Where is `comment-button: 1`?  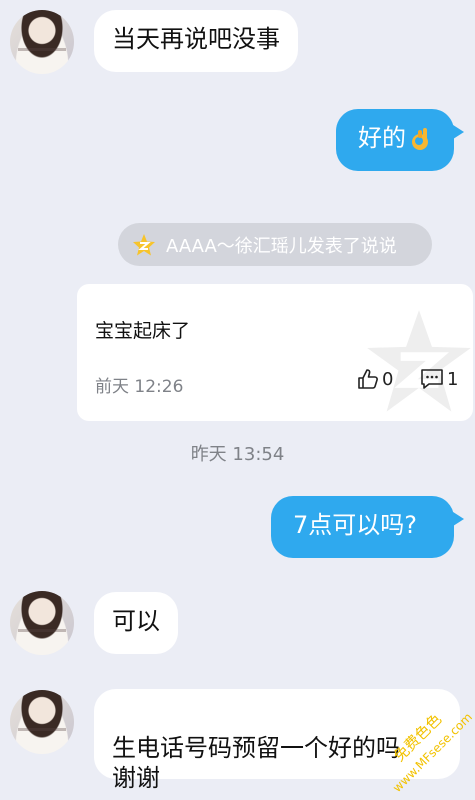 comment-button: 1 is located at coordinates (439, 379).